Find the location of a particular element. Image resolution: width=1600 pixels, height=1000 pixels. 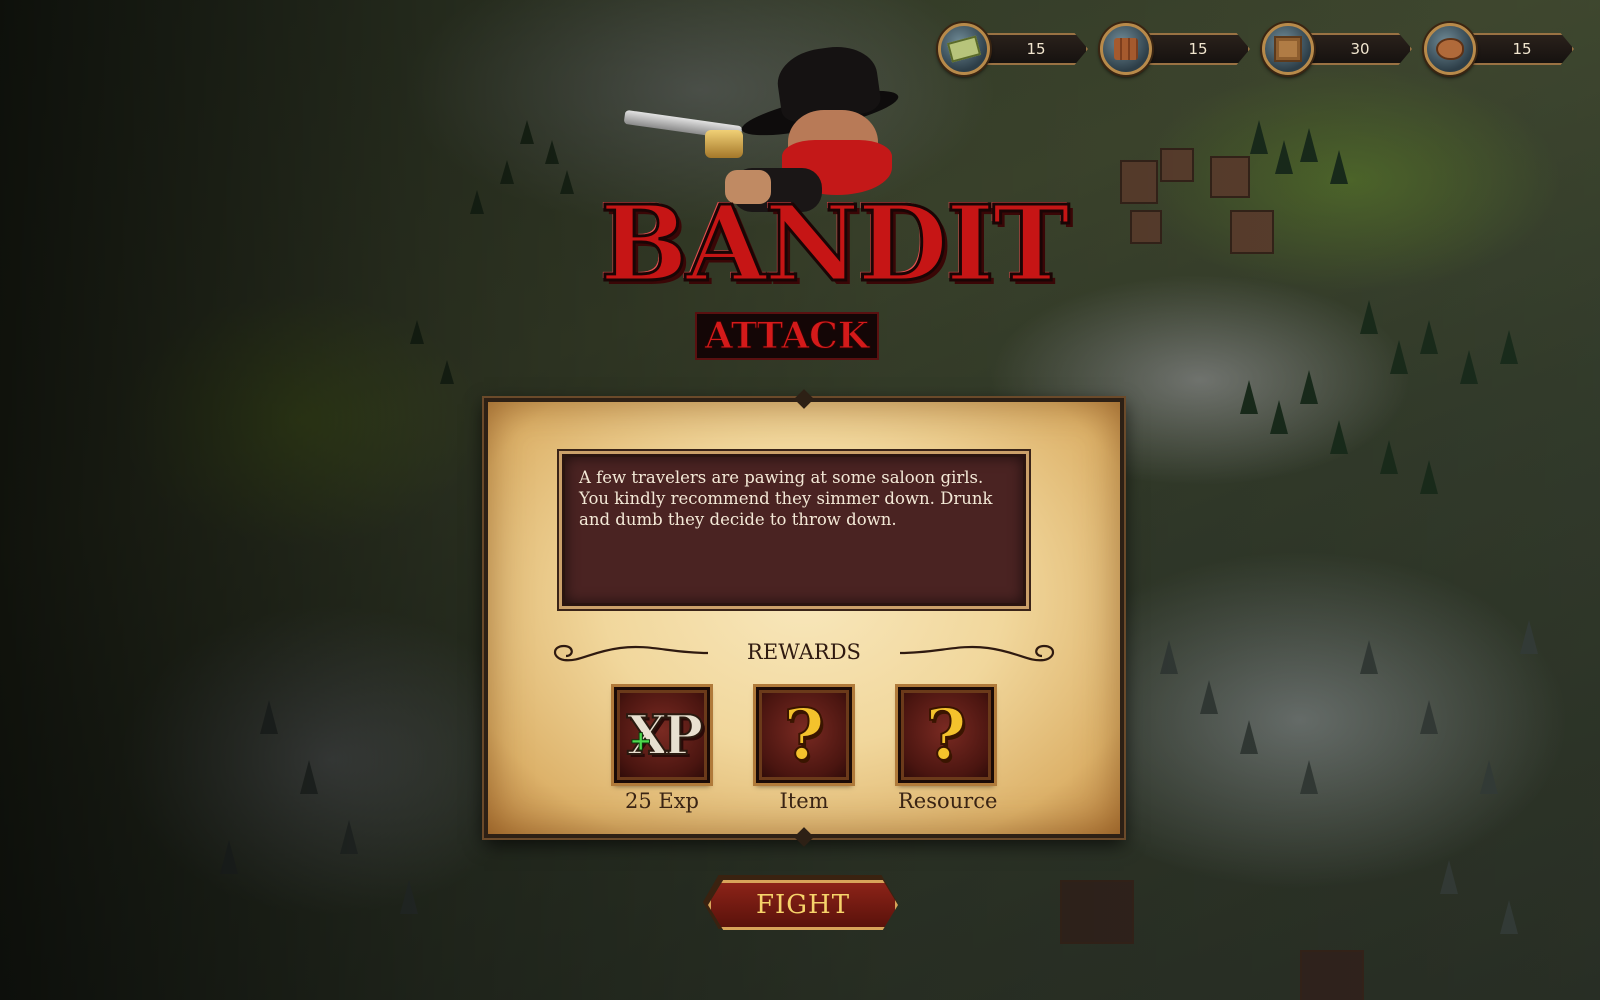

wood-icon is located at coordinates (1126, 49).